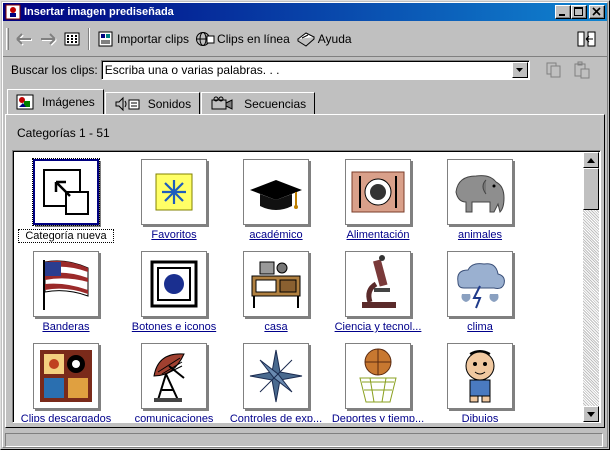  What do you see at coordinates (480, 235) in the screenshot?
I see `category-label: animales` at bounding box center [480, 235].